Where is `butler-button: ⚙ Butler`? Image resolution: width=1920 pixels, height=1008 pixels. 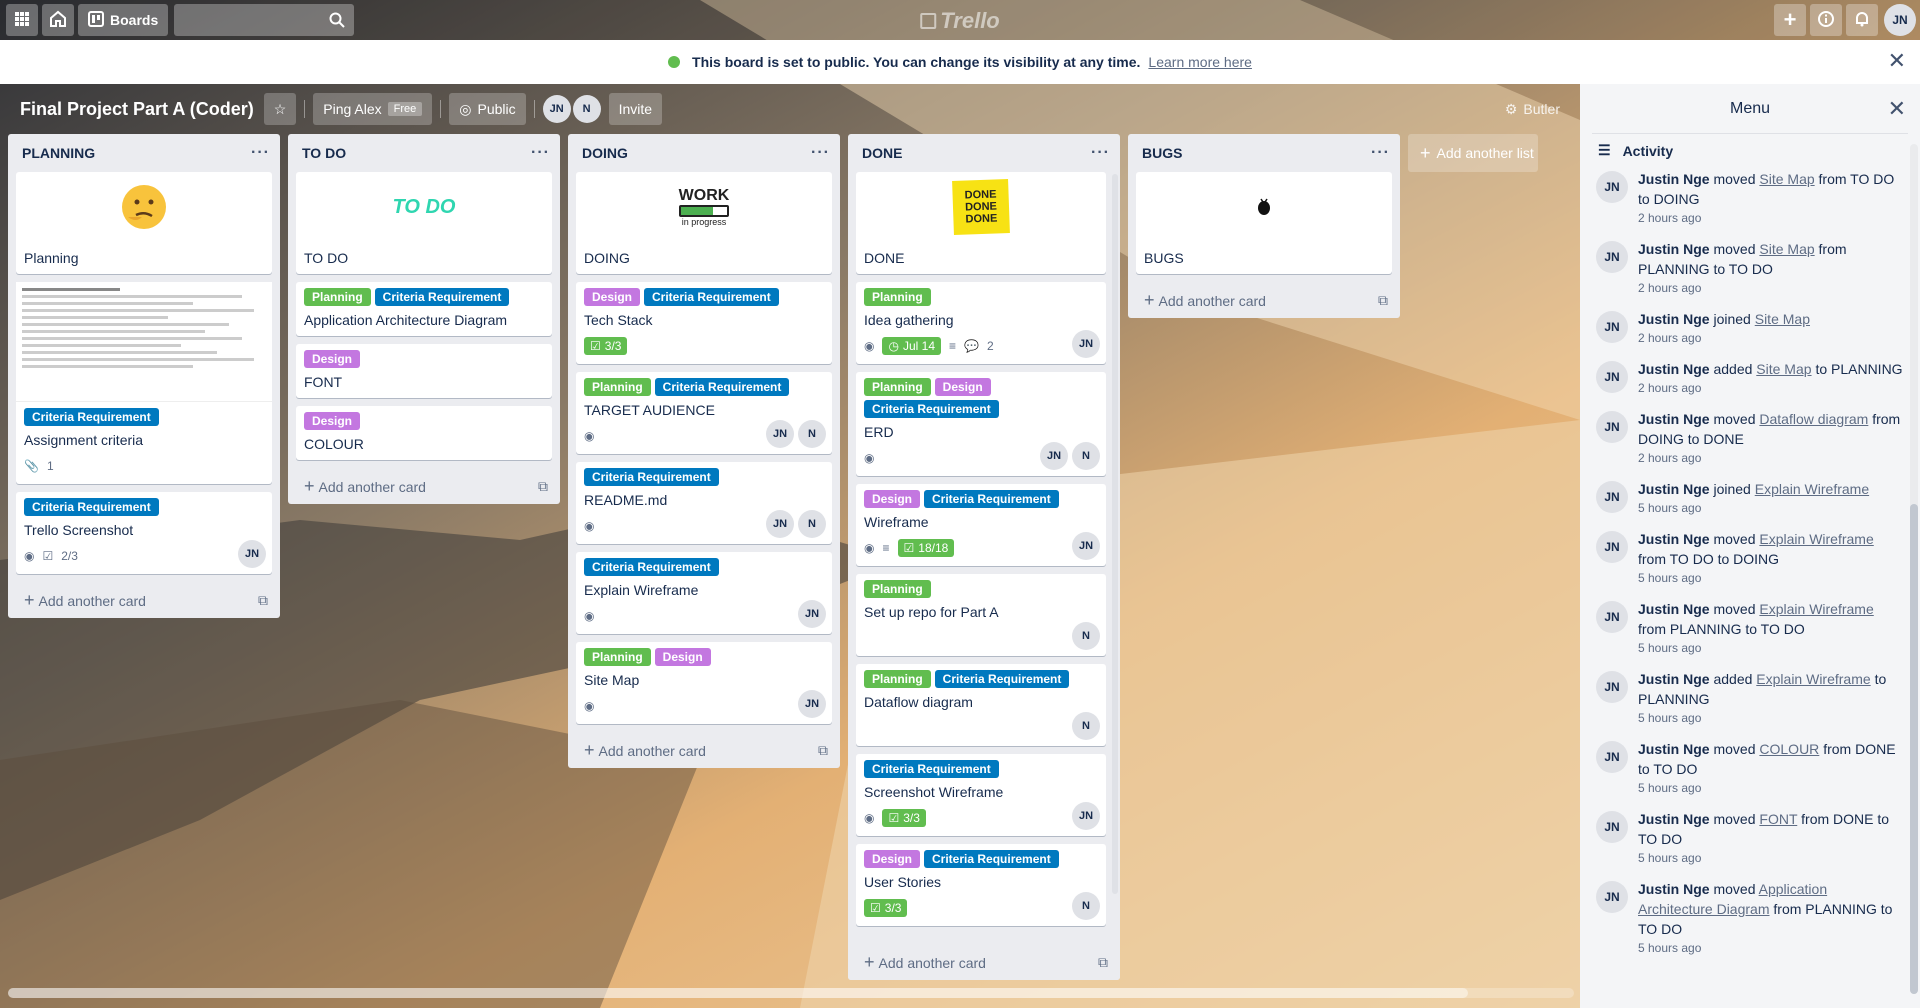
butler-button: ⚙ Butler is located at coordinates (1532, 109).